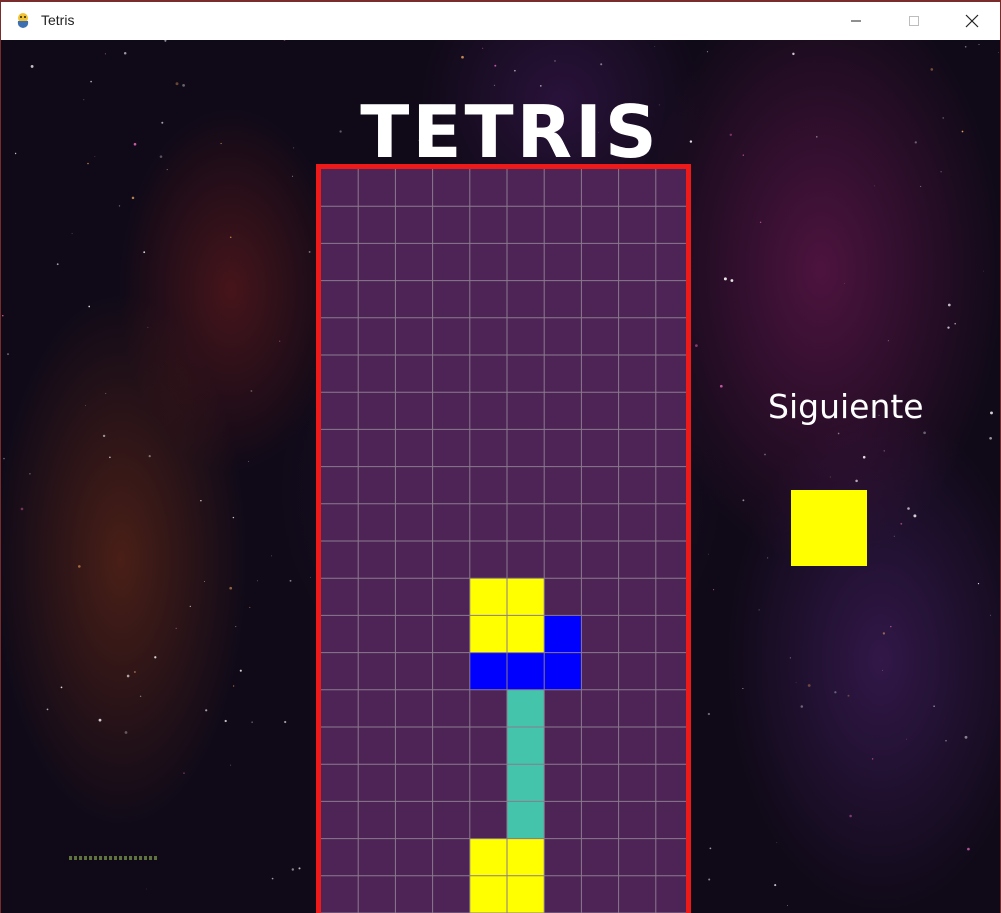  I want to click on game-title: TETRIS, so click(510, 132).